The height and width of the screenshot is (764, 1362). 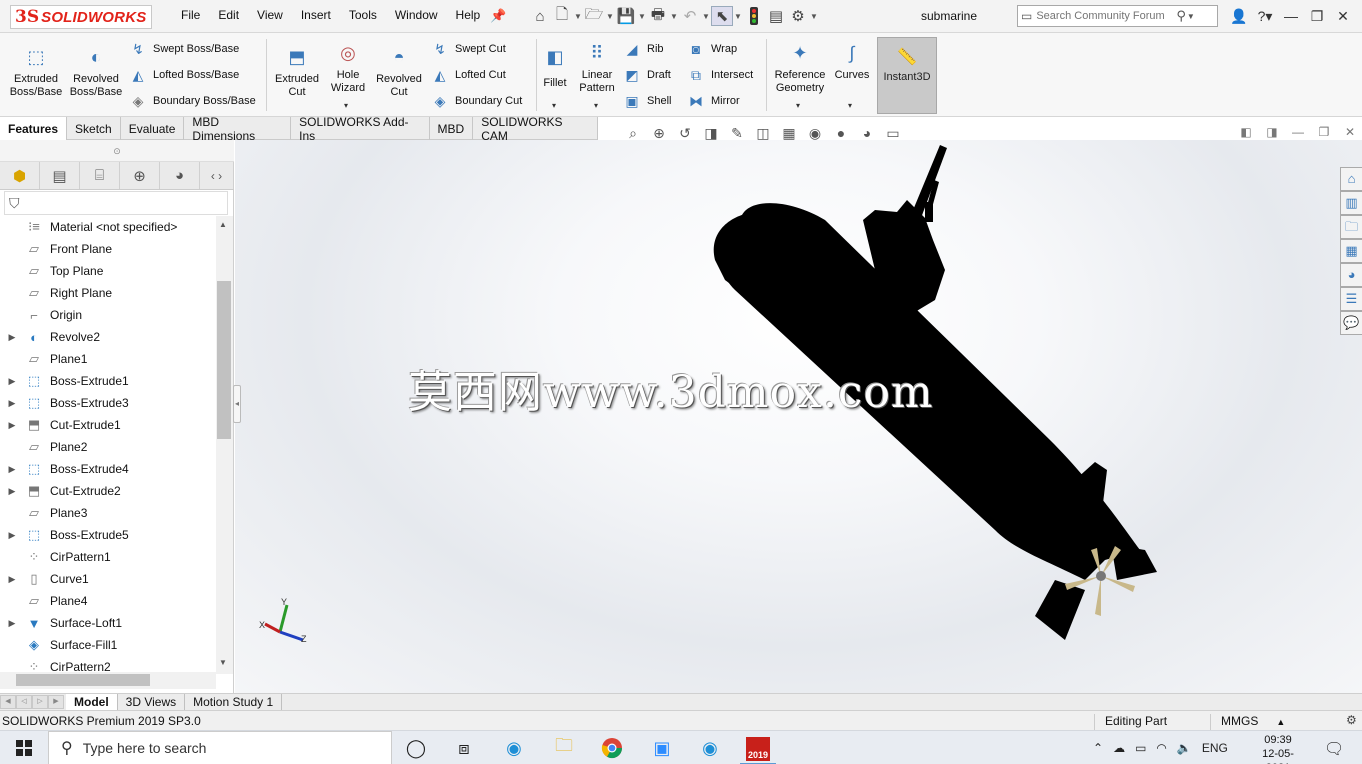 I want to click on battery-icon: ▭, so click(x=1140, y=748).